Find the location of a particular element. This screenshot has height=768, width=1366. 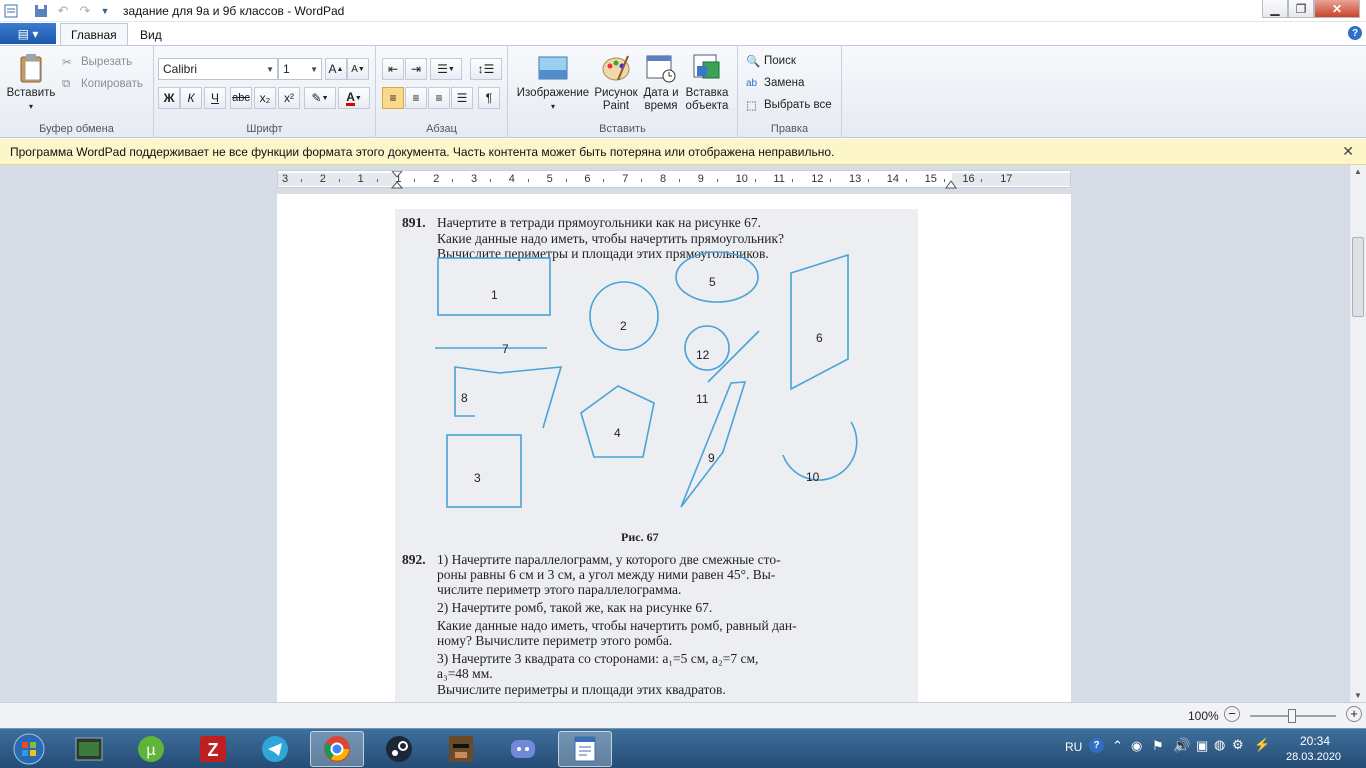

insert-image-button: Изображение ▾ is located at coordinates (553, 82).